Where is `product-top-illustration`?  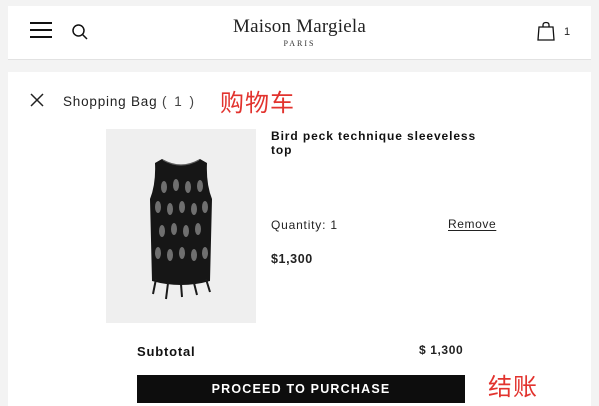
product-top-illustration is located at coordinates (181, 229).